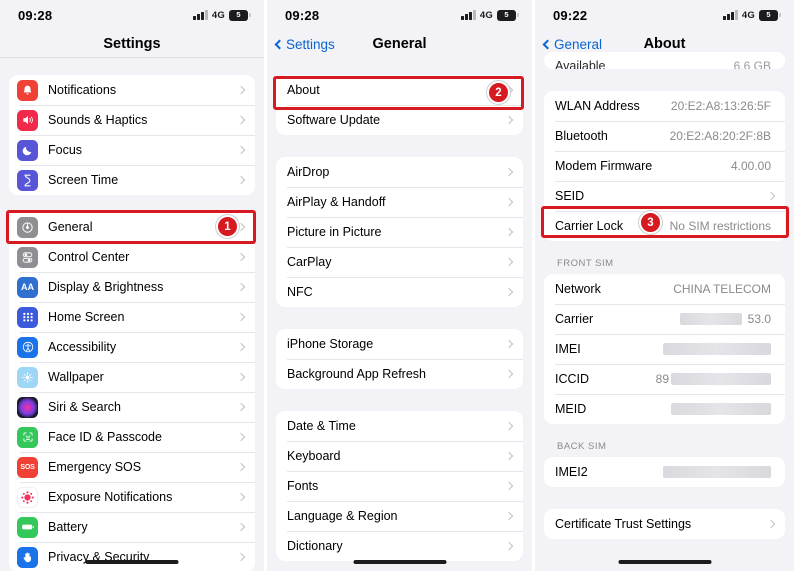  Describe the element at coordinates (27, 347) in the screenshot. I see `accessibility-icon` at that location.